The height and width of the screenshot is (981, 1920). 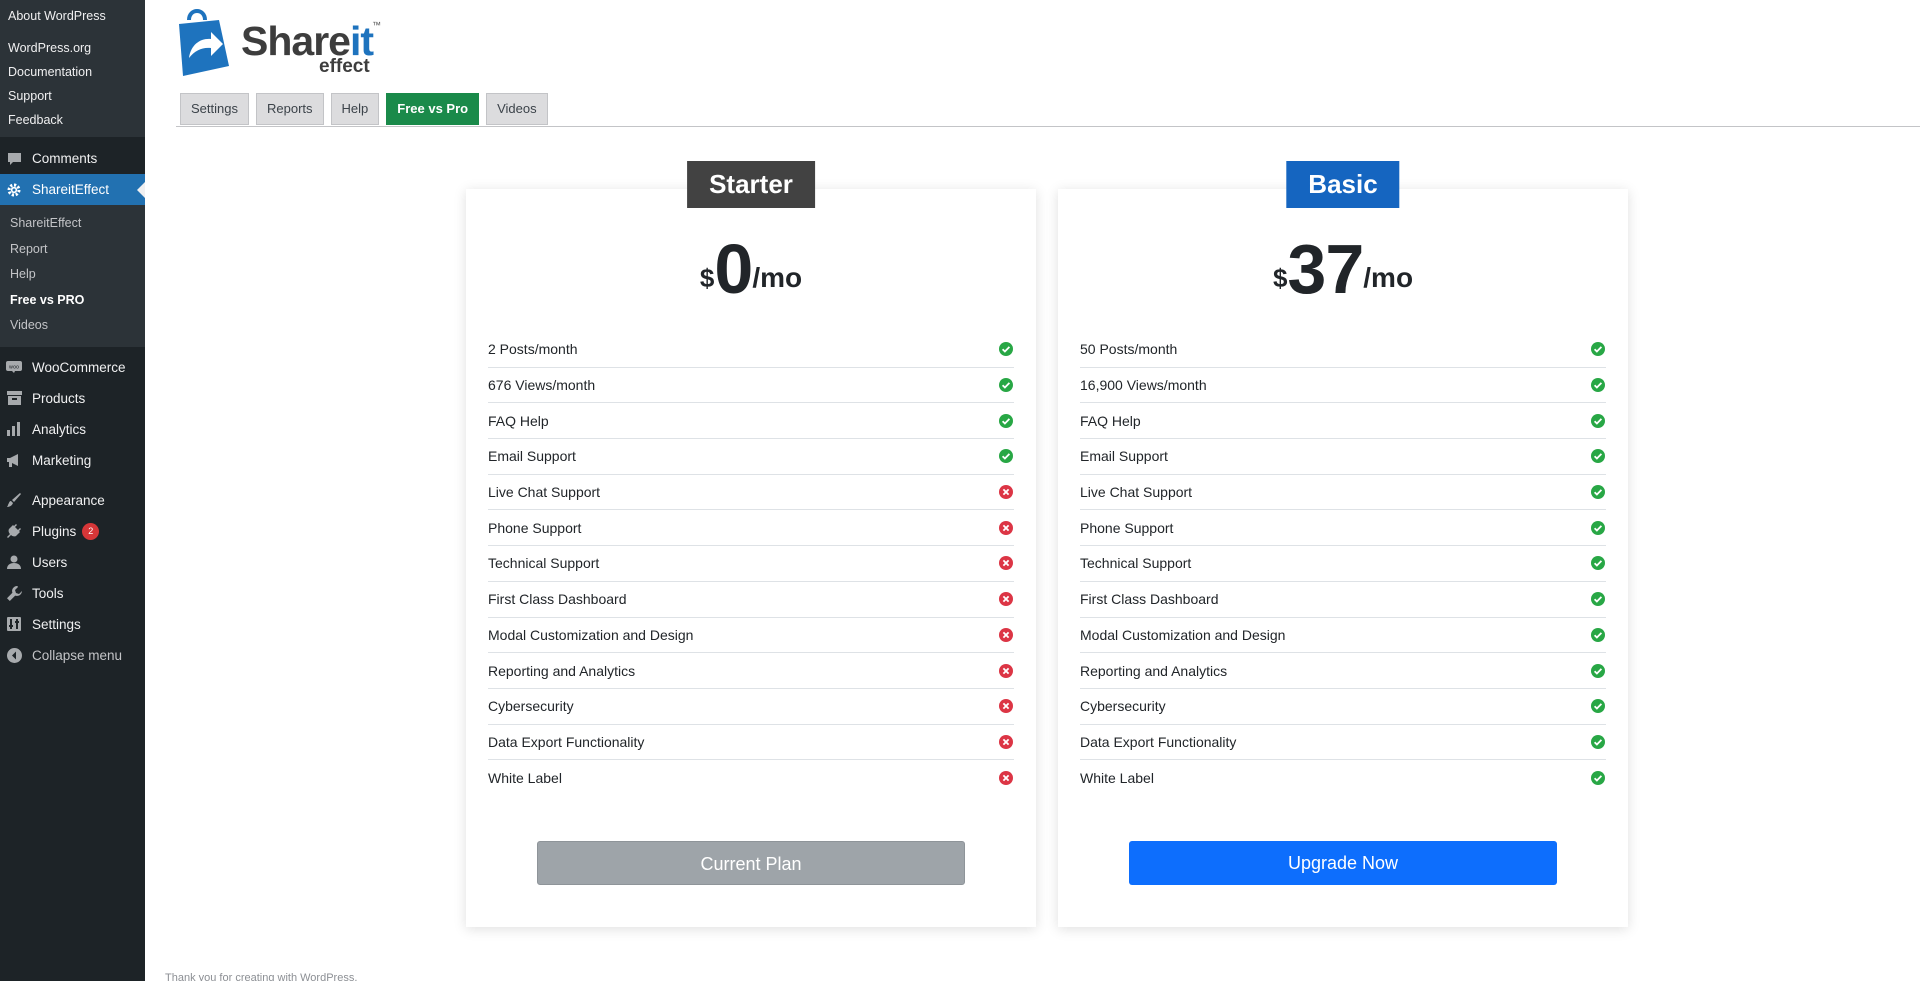 What do you see at coordinates (751, 386) in the screenshot?
I see `feature-row: 676 Views/month` at bounding box center [751, 386].